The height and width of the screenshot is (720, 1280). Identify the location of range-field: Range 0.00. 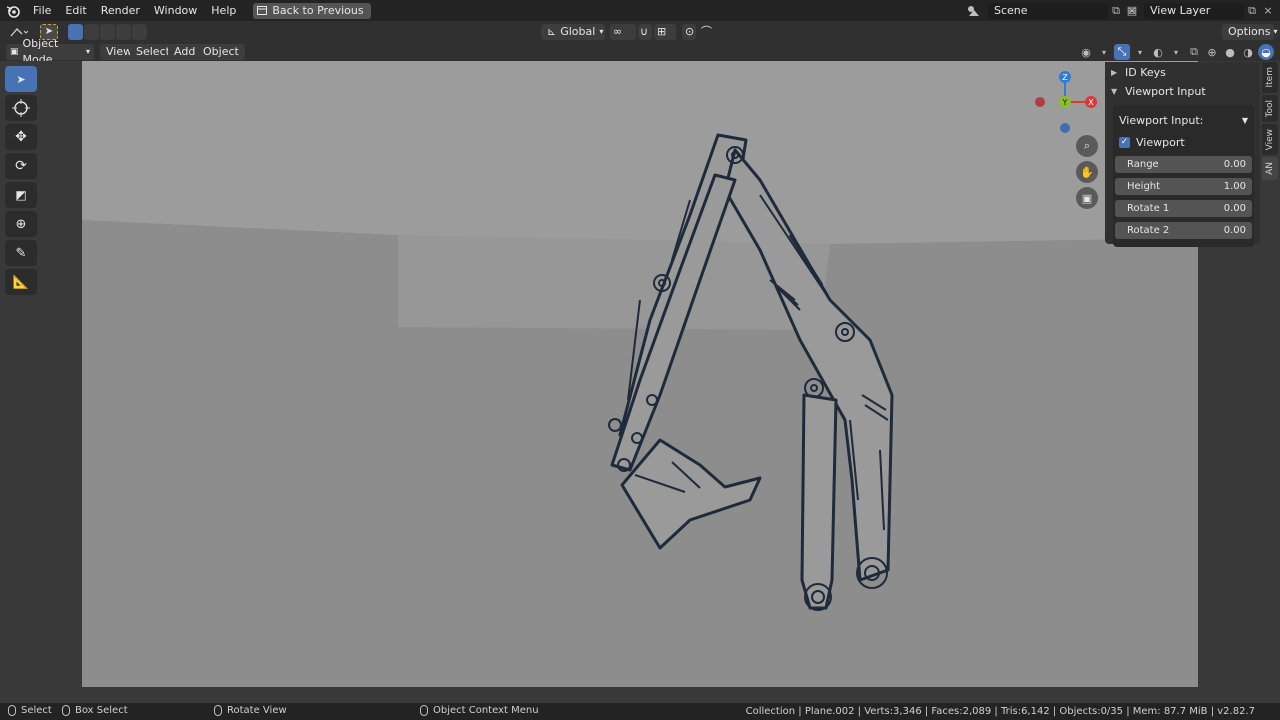
(1183, 164).